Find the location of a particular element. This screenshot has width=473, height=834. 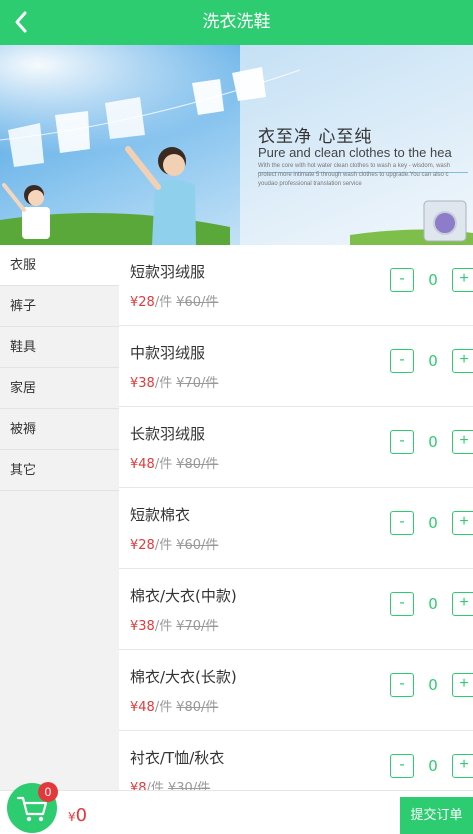

total-amount: 0 is located at coordinates (81, 815).